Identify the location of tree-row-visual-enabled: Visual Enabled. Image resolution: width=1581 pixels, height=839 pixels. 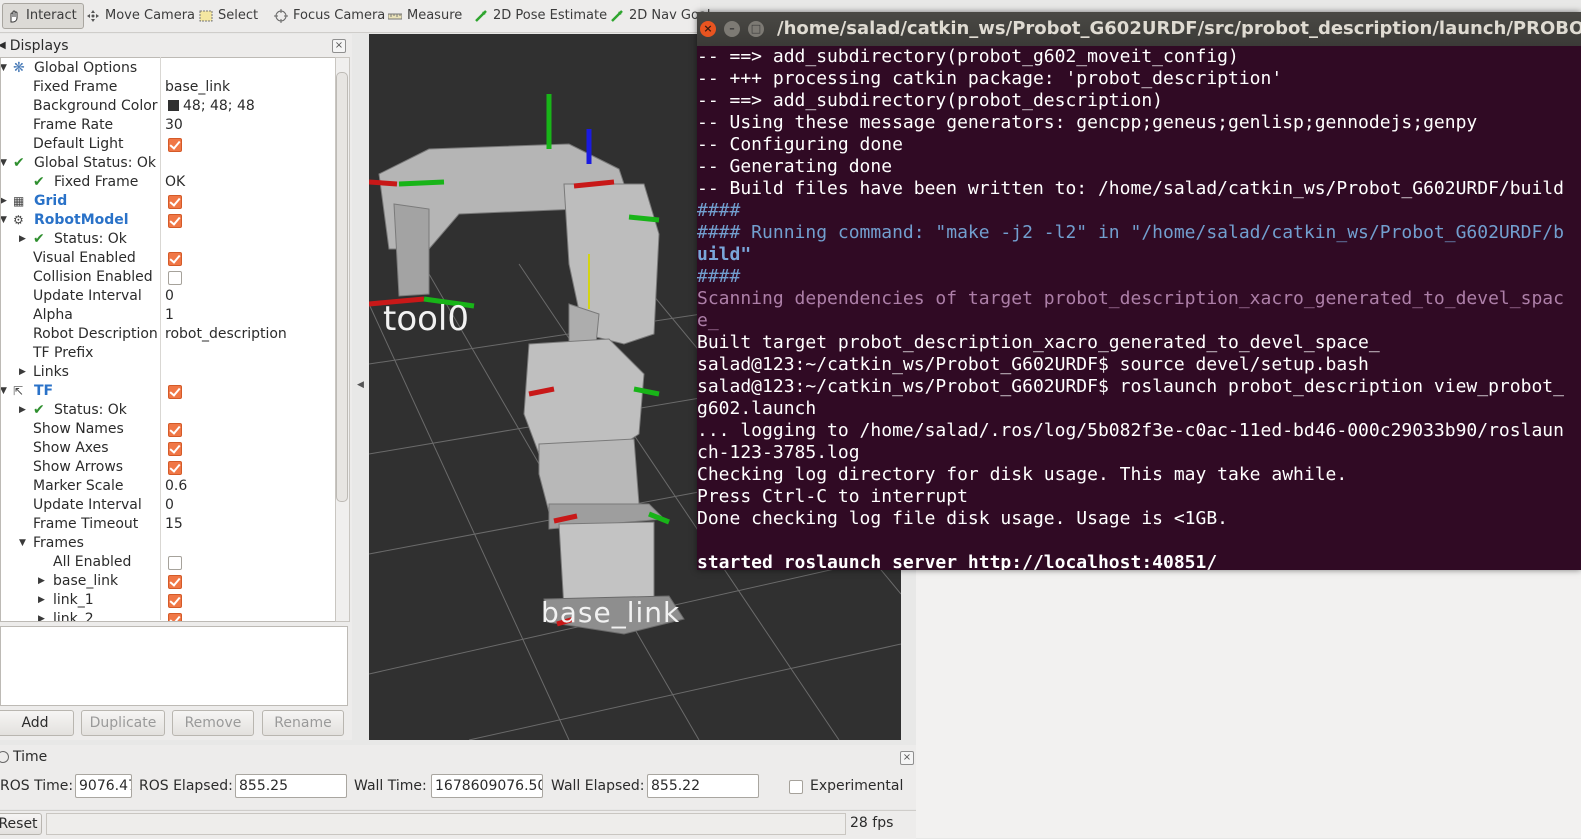
(168, 258).